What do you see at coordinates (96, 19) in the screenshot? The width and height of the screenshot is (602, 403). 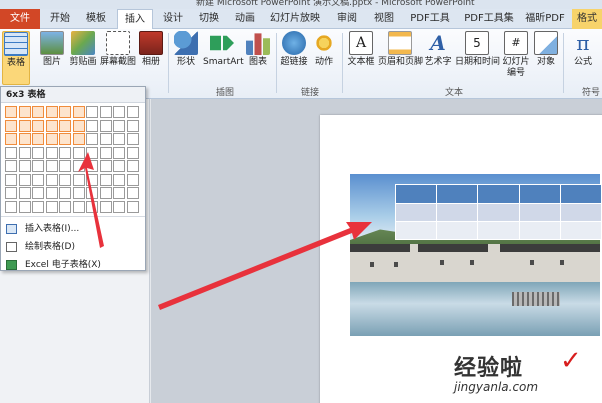 I see `tab-template: 模板` at bounding box center [96, 19].